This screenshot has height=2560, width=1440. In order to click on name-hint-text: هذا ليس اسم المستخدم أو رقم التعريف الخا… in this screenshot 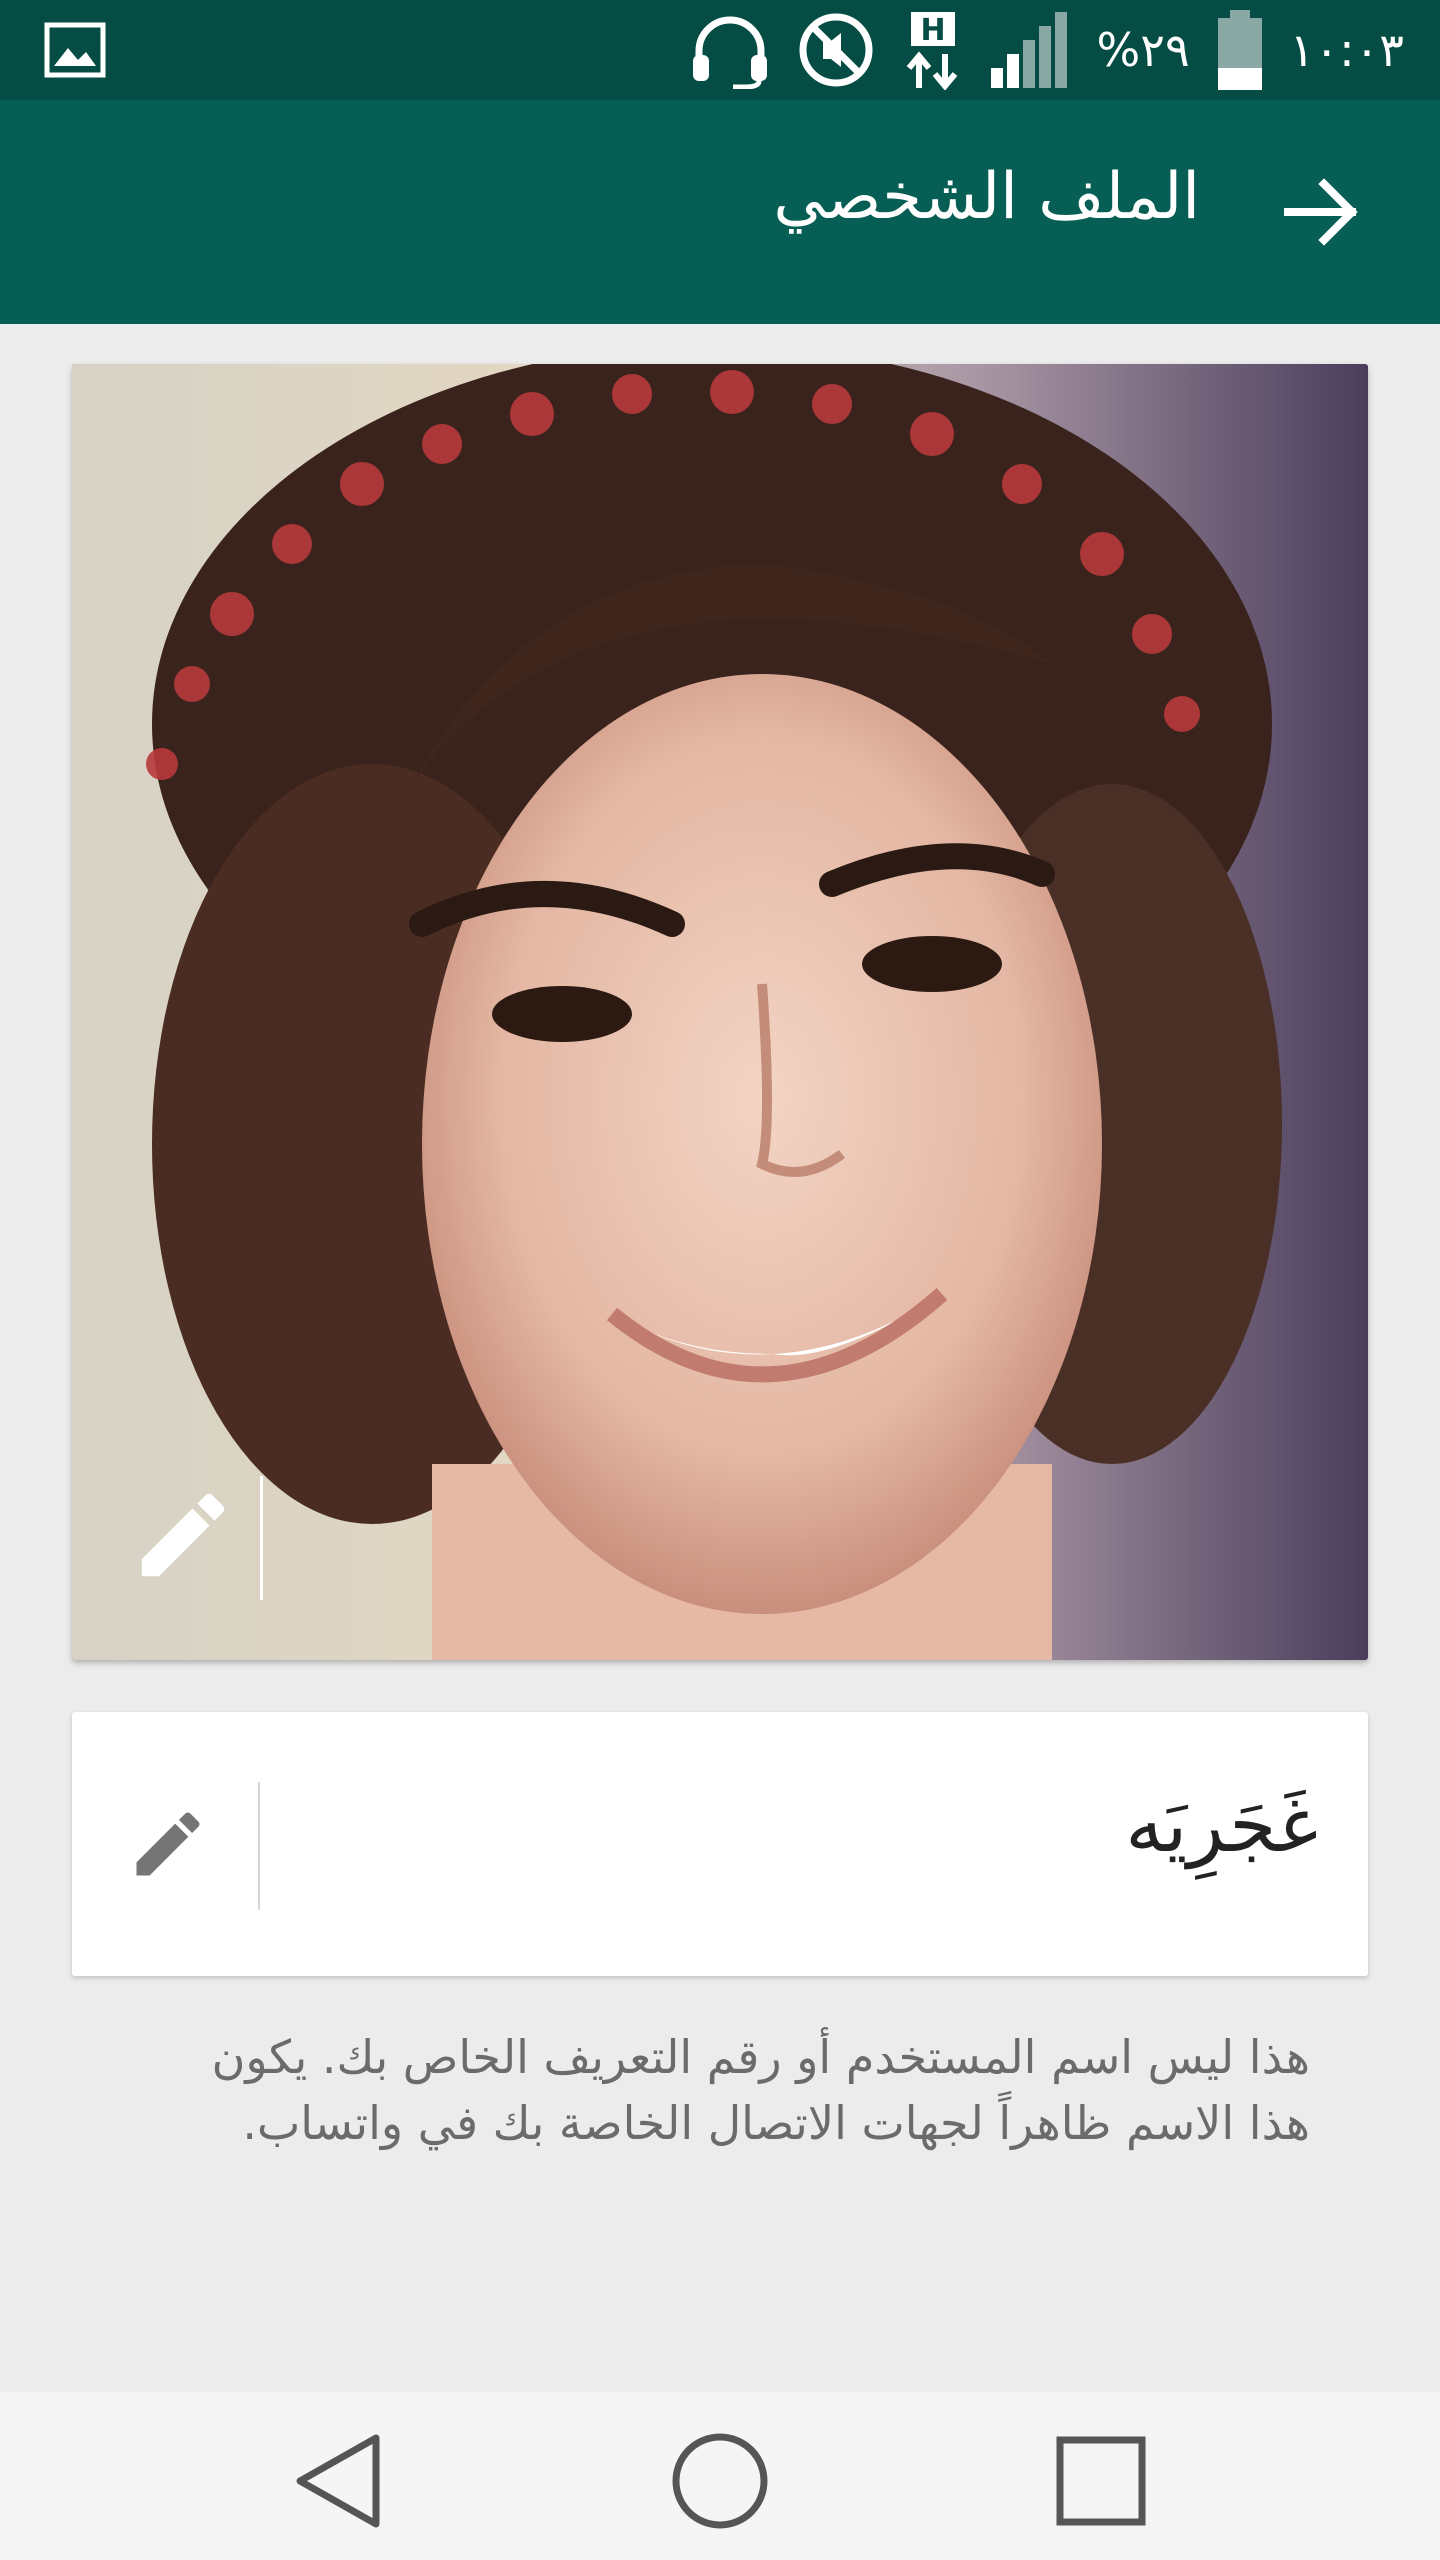, I will do `click(760, 2090)`.